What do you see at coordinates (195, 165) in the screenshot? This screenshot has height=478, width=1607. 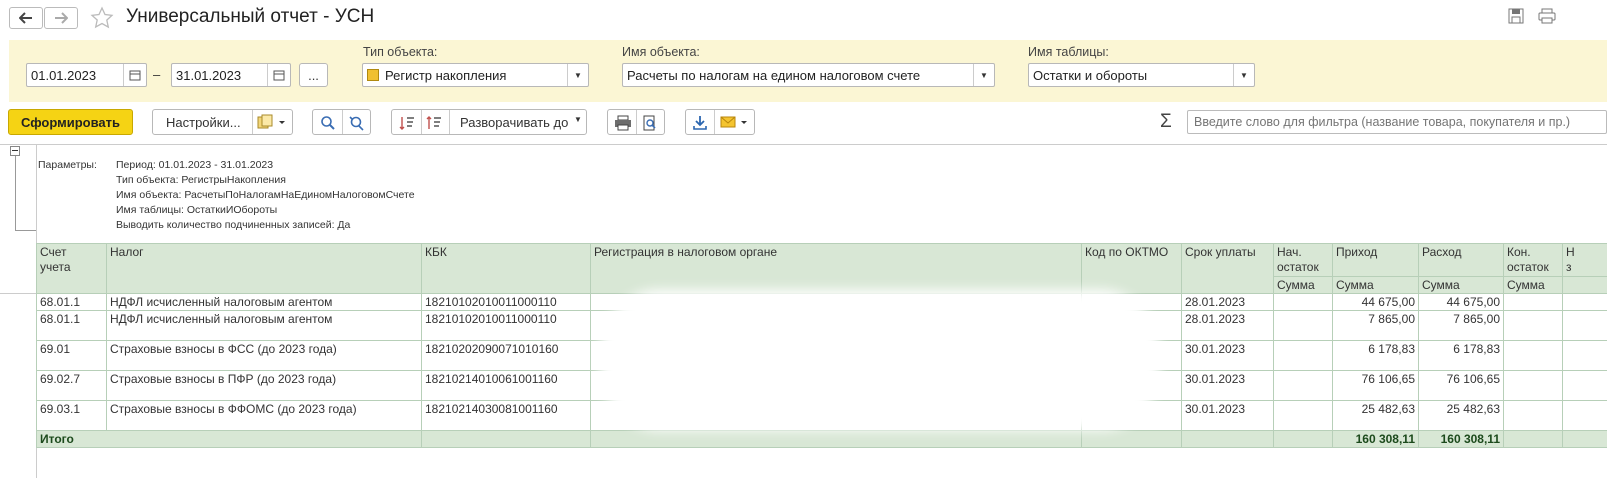 I see `param-period: Период: 01.01.2023 - 31.01.2023` at bounding box center [195, 165].